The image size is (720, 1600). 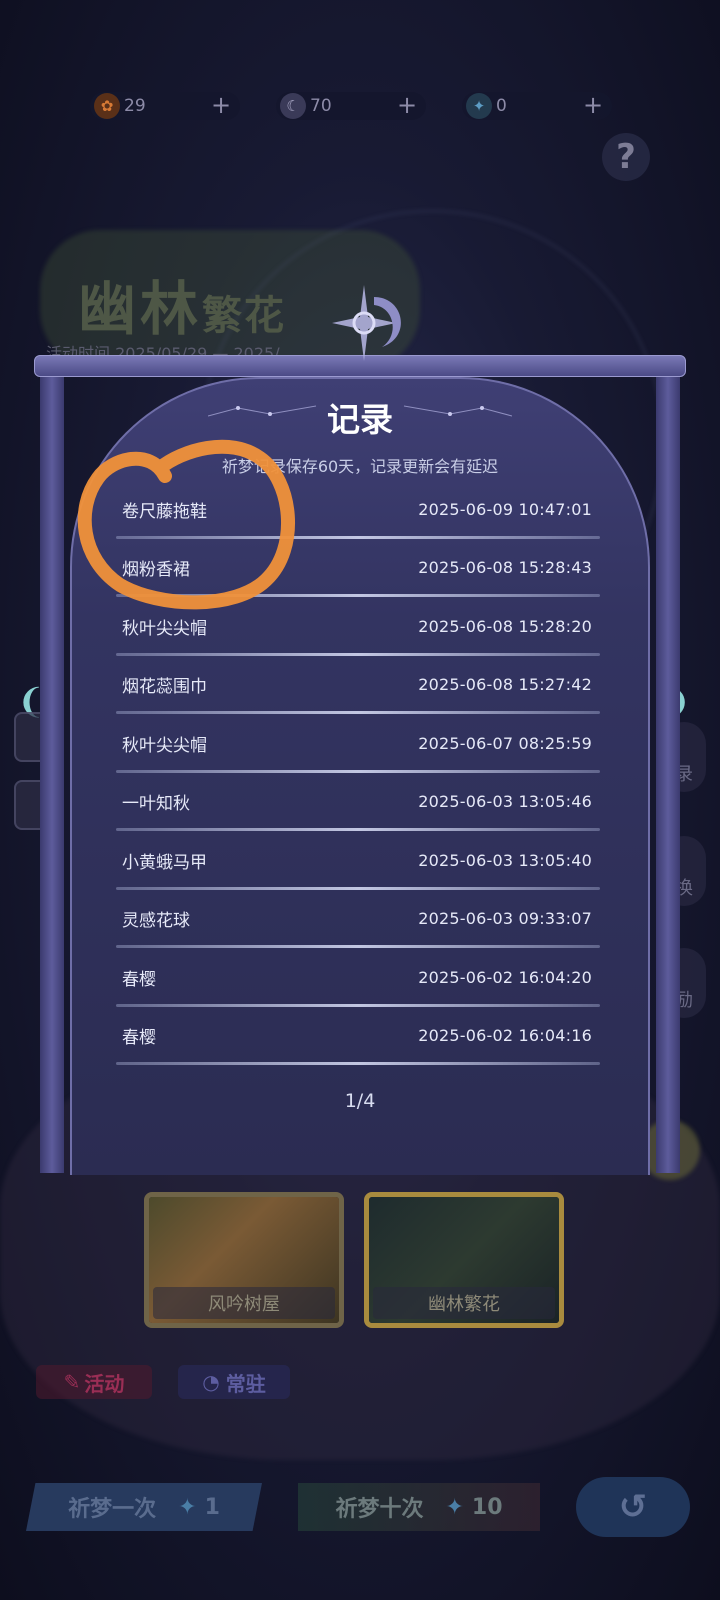 What do you see at coordinates (505, 626) in the screenshot?
I see `record-item-time: 2025-06-08 15:28:20` at bounding box center [505, 626].